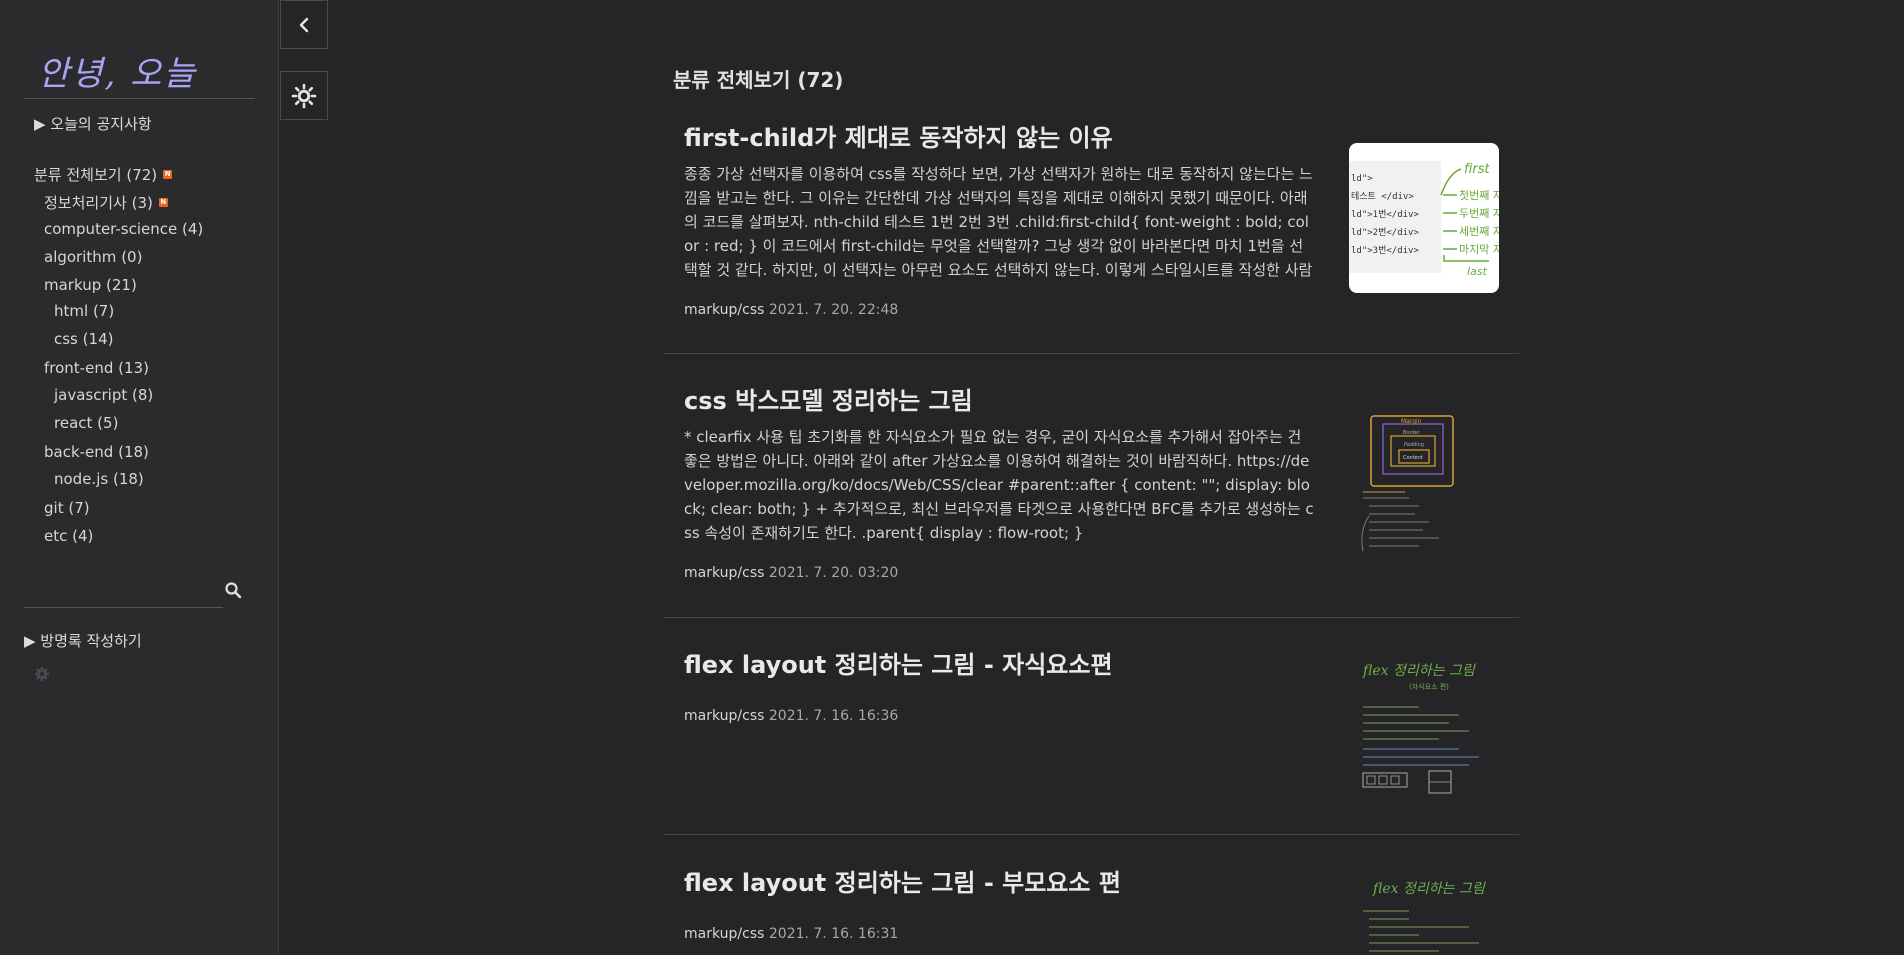 The width and height of the screenshot is (1904, 955). Describe the element at coordinates (1362, 179) in the screenshot. I see `code-line: ld">` at that location.